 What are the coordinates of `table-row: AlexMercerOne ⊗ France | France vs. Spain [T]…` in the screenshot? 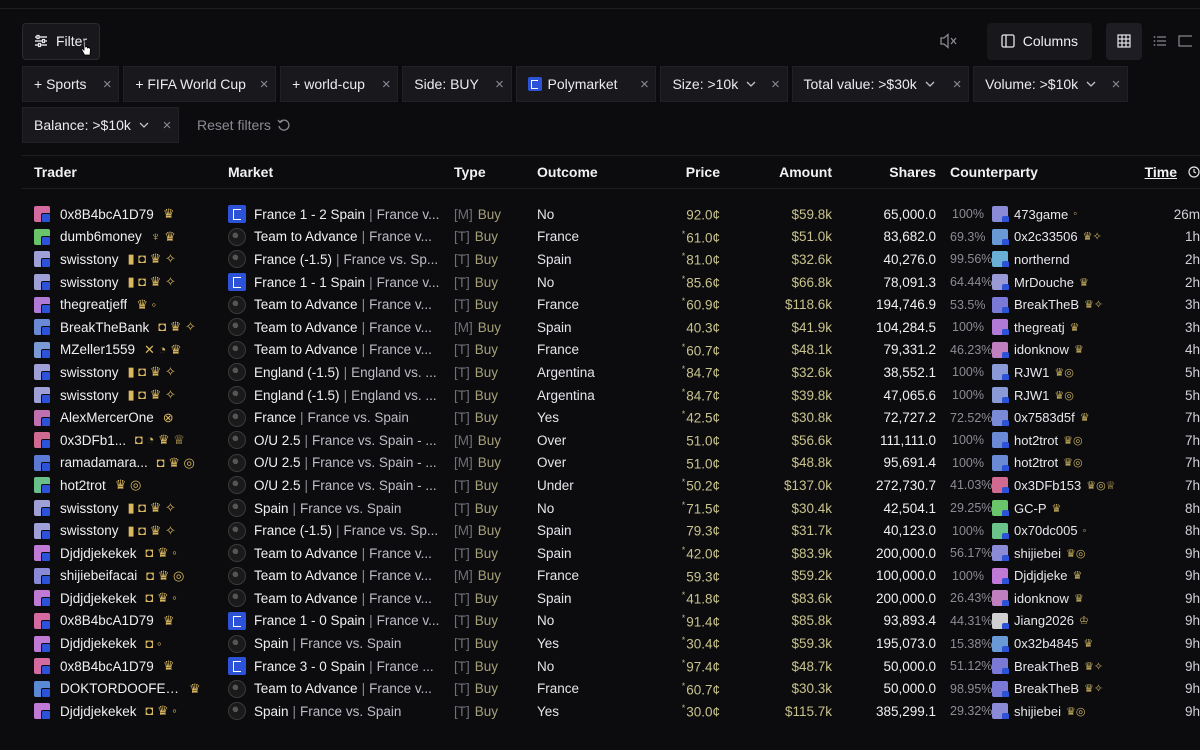 It's located at (611, 417).